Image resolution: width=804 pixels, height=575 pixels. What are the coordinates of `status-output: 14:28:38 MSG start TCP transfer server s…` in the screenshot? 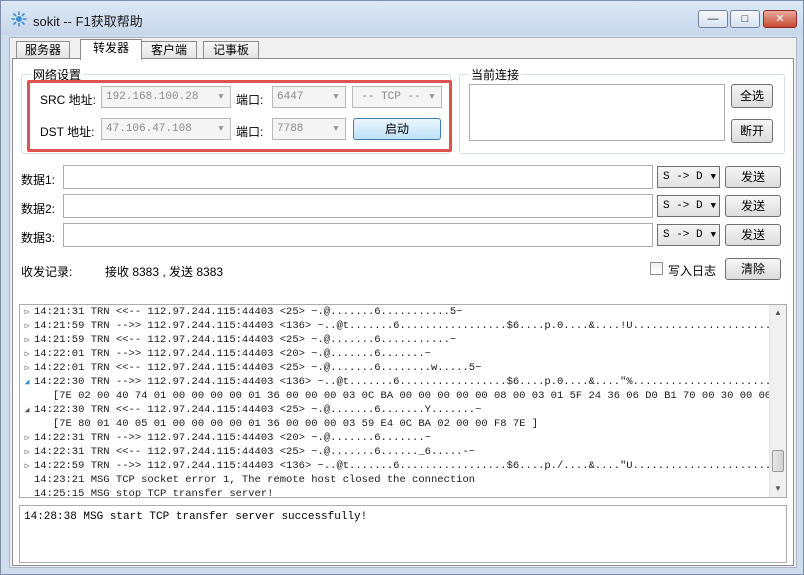 It's located at (403, 534).